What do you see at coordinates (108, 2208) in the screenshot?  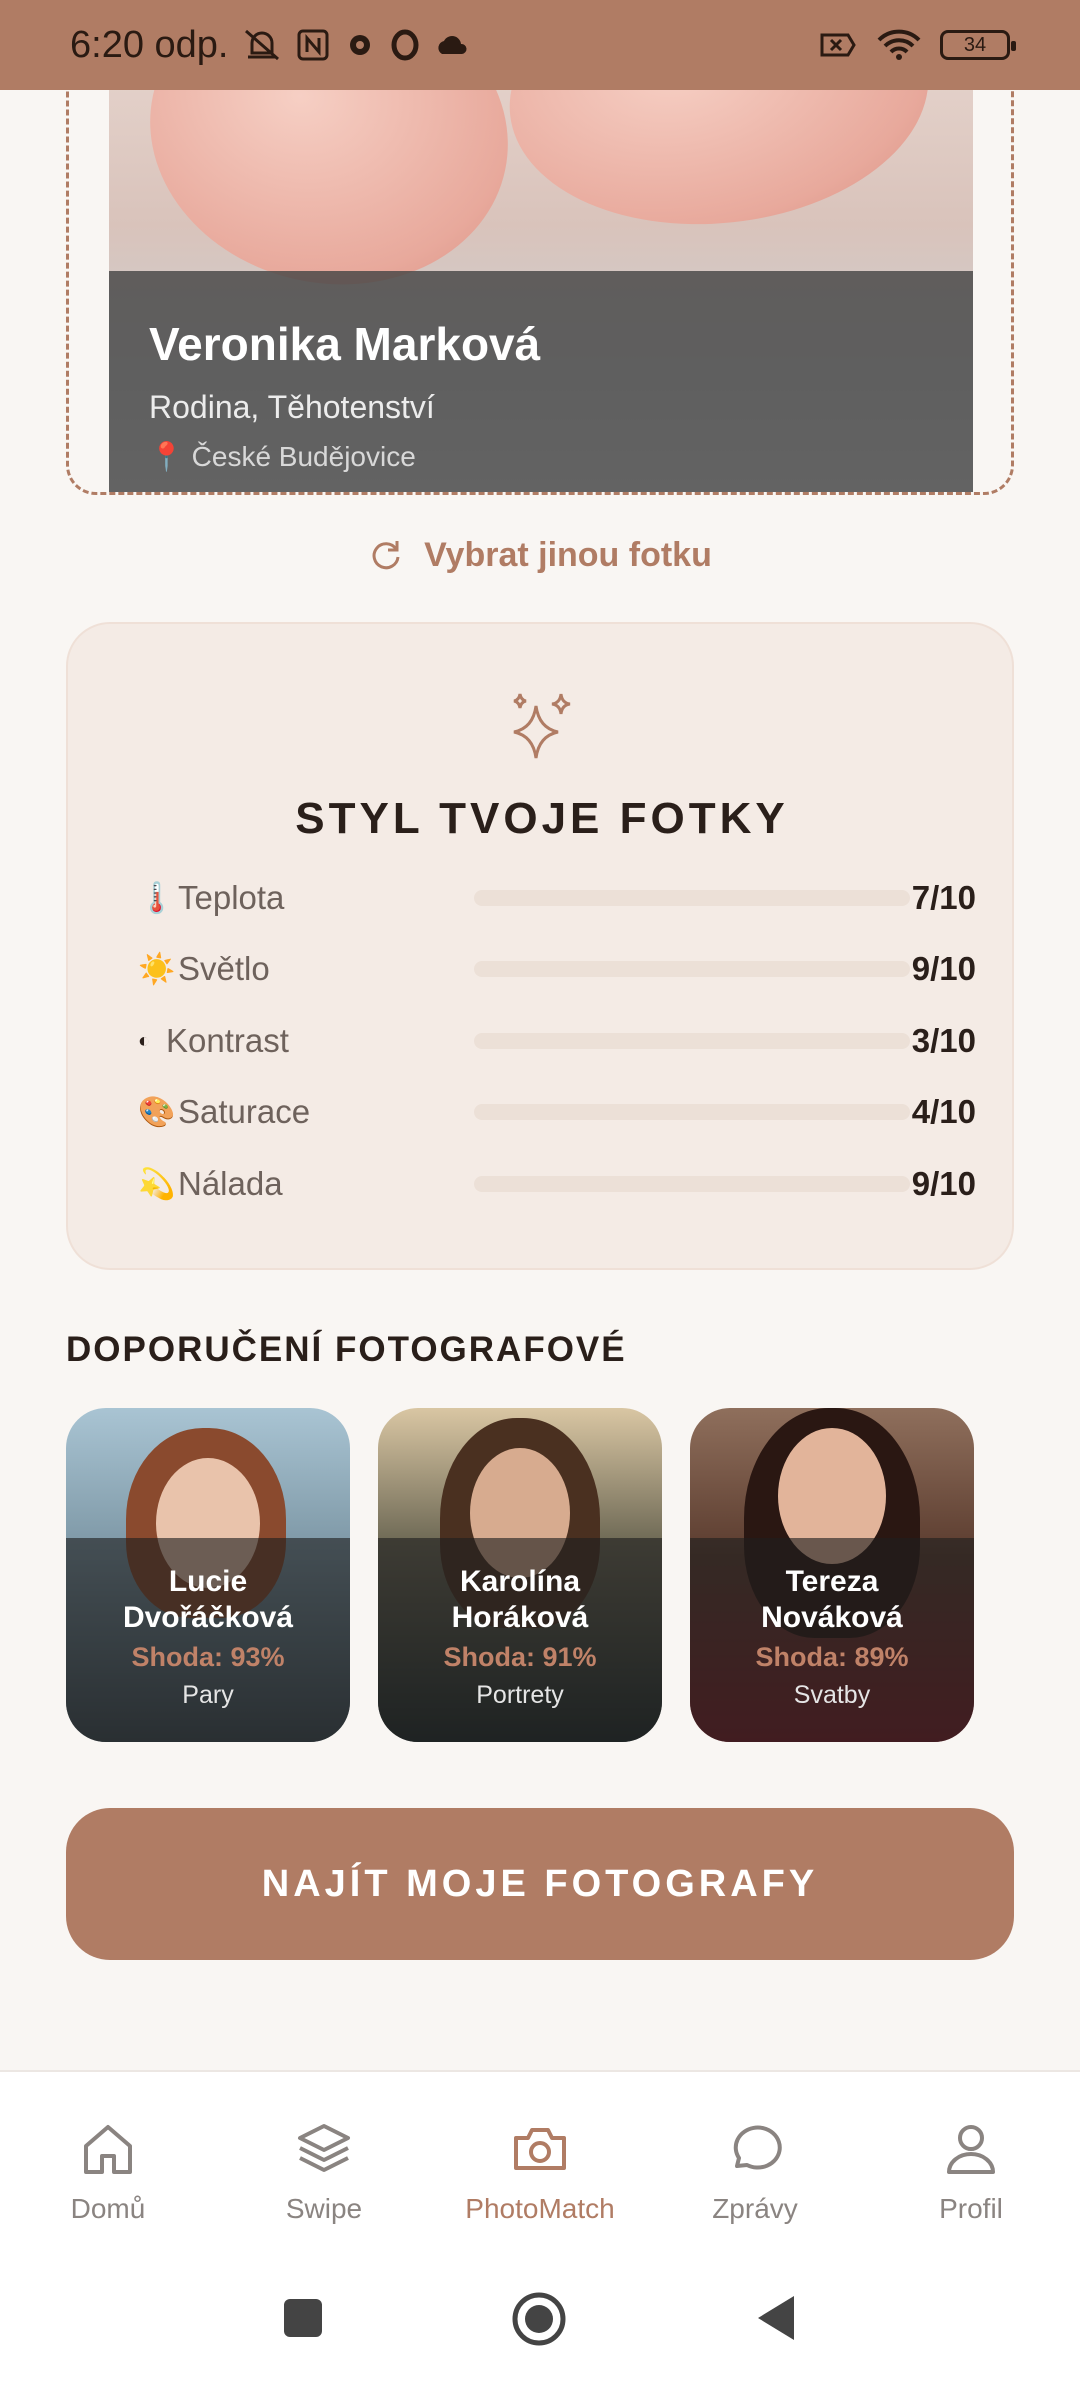 I see `nav-label: Domů` at bounding box center [108, 2208].